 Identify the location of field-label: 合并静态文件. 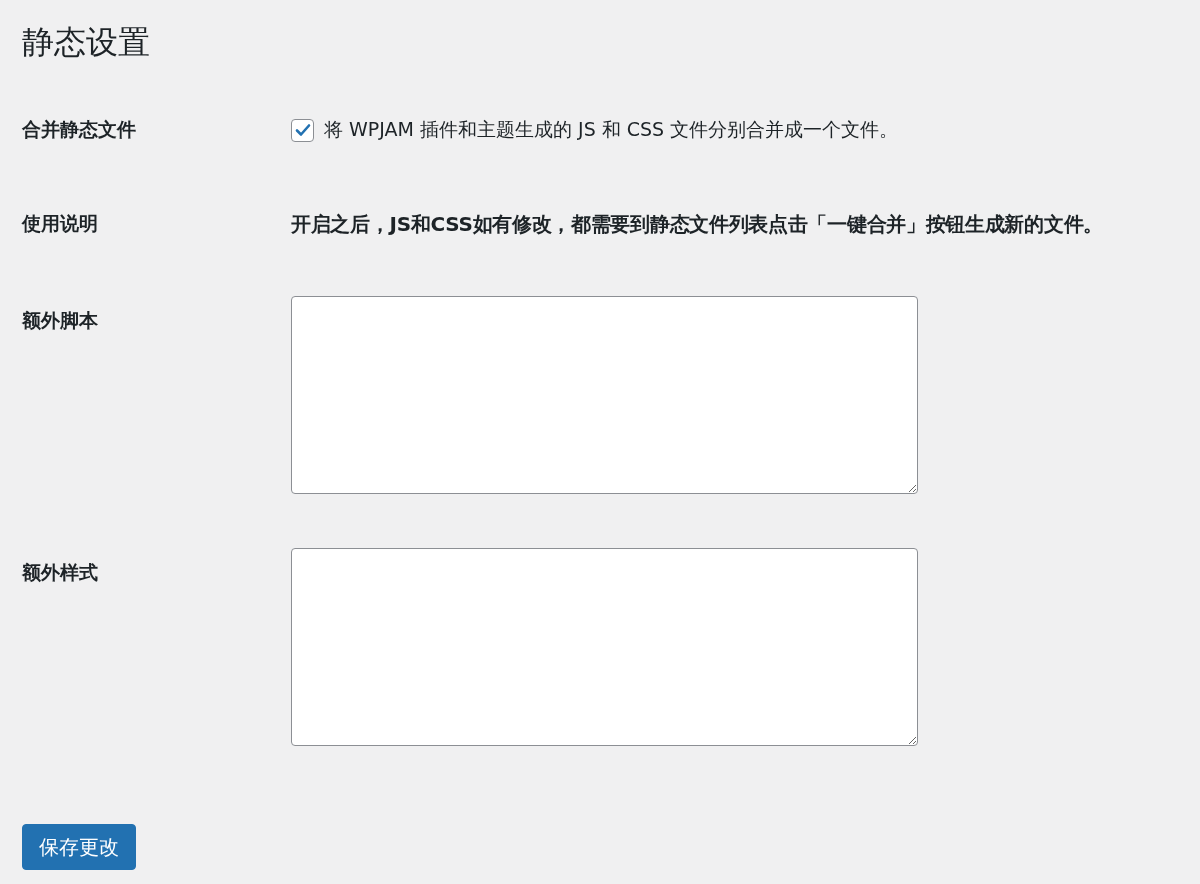
(79, 129).